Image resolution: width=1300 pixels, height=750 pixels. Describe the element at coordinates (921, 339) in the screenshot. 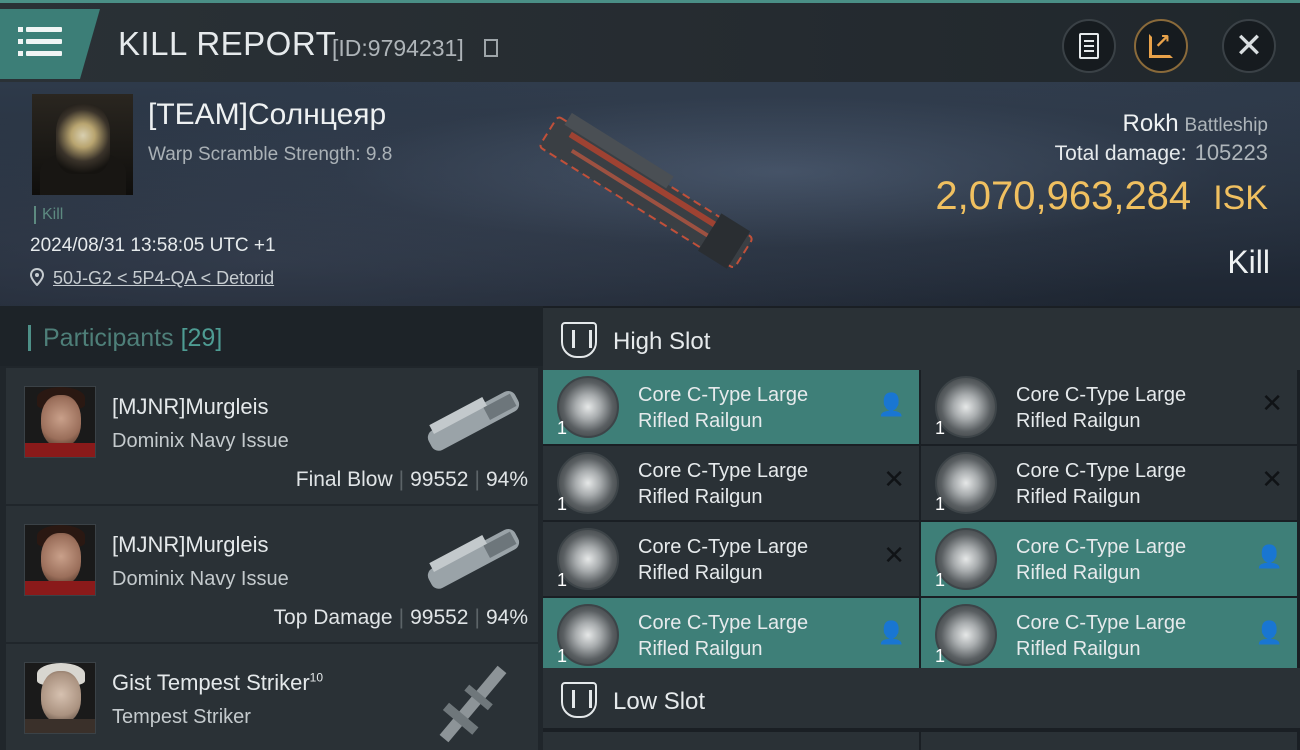

I see `high-slot-header: High Slot` at that location.